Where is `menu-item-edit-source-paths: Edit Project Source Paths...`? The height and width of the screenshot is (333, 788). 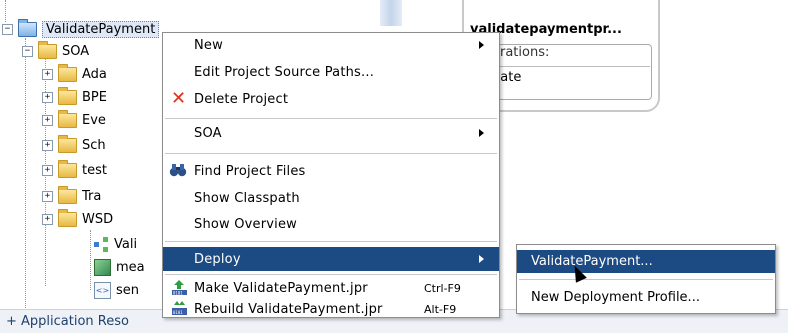 menu-item-edit-source-paths: Edit Project Source Paths... is located at coordinates (331, 72).